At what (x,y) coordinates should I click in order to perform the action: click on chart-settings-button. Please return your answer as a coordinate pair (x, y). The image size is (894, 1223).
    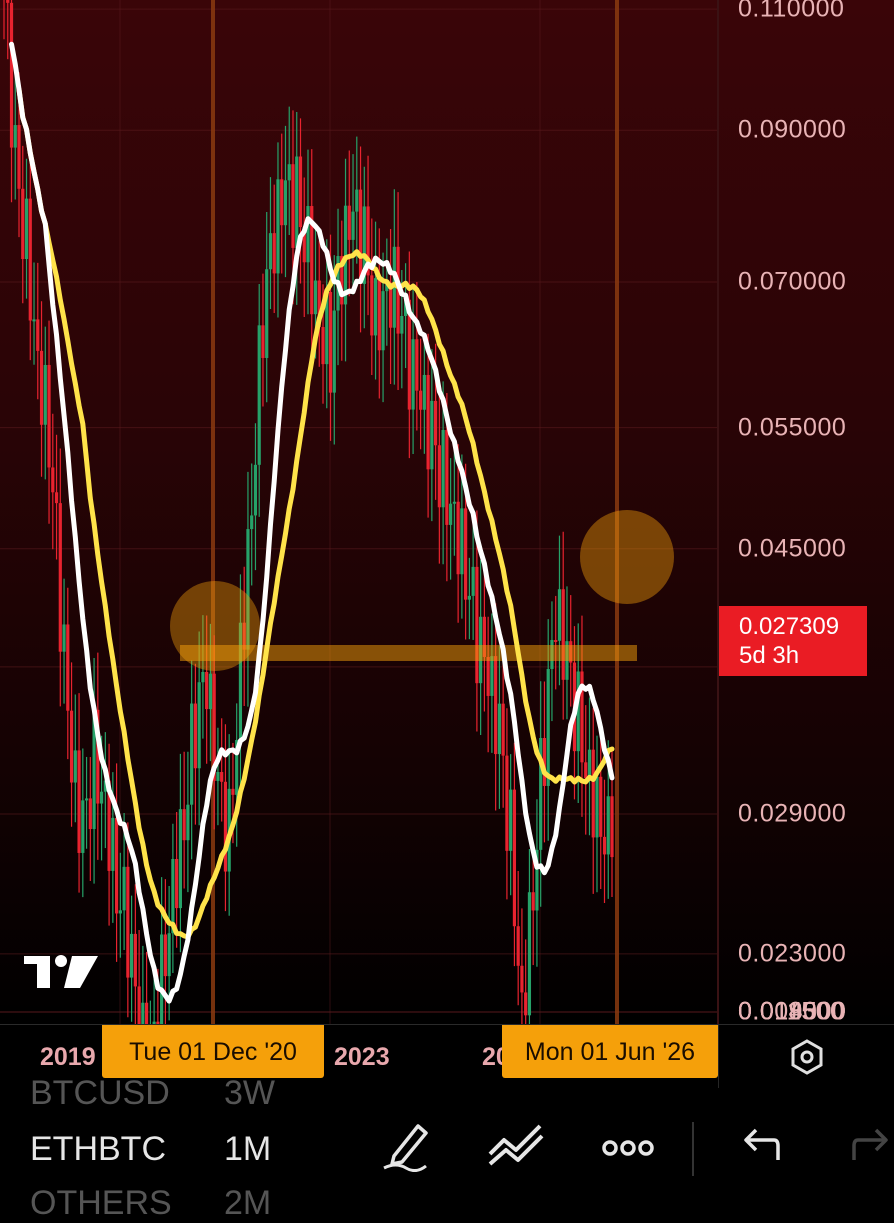
    Looking at the image, I should click on (806, 1057).